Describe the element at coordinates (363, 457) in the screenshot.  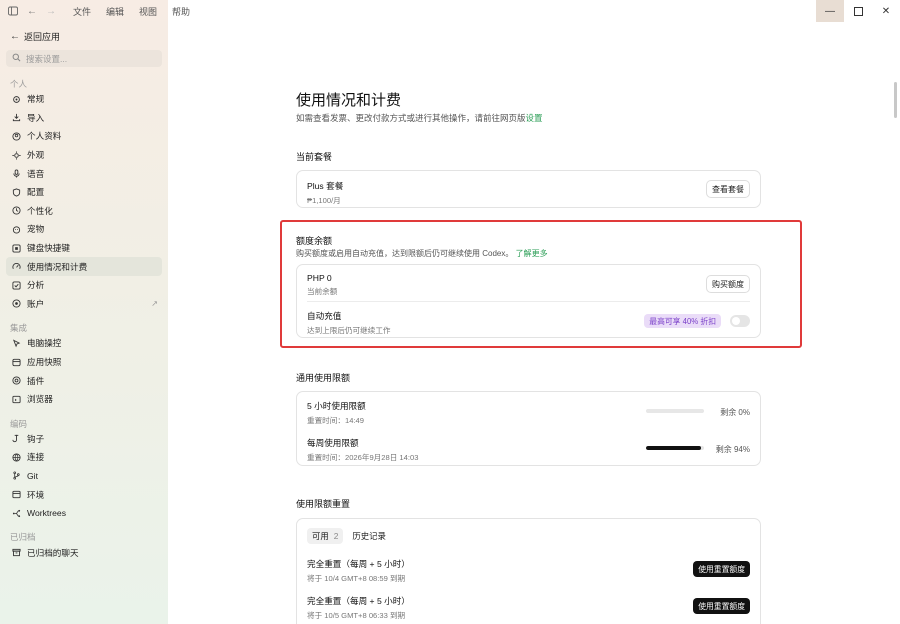
I see `limit-reset: 重置时间：2026年9月28日 14:03` at that location.